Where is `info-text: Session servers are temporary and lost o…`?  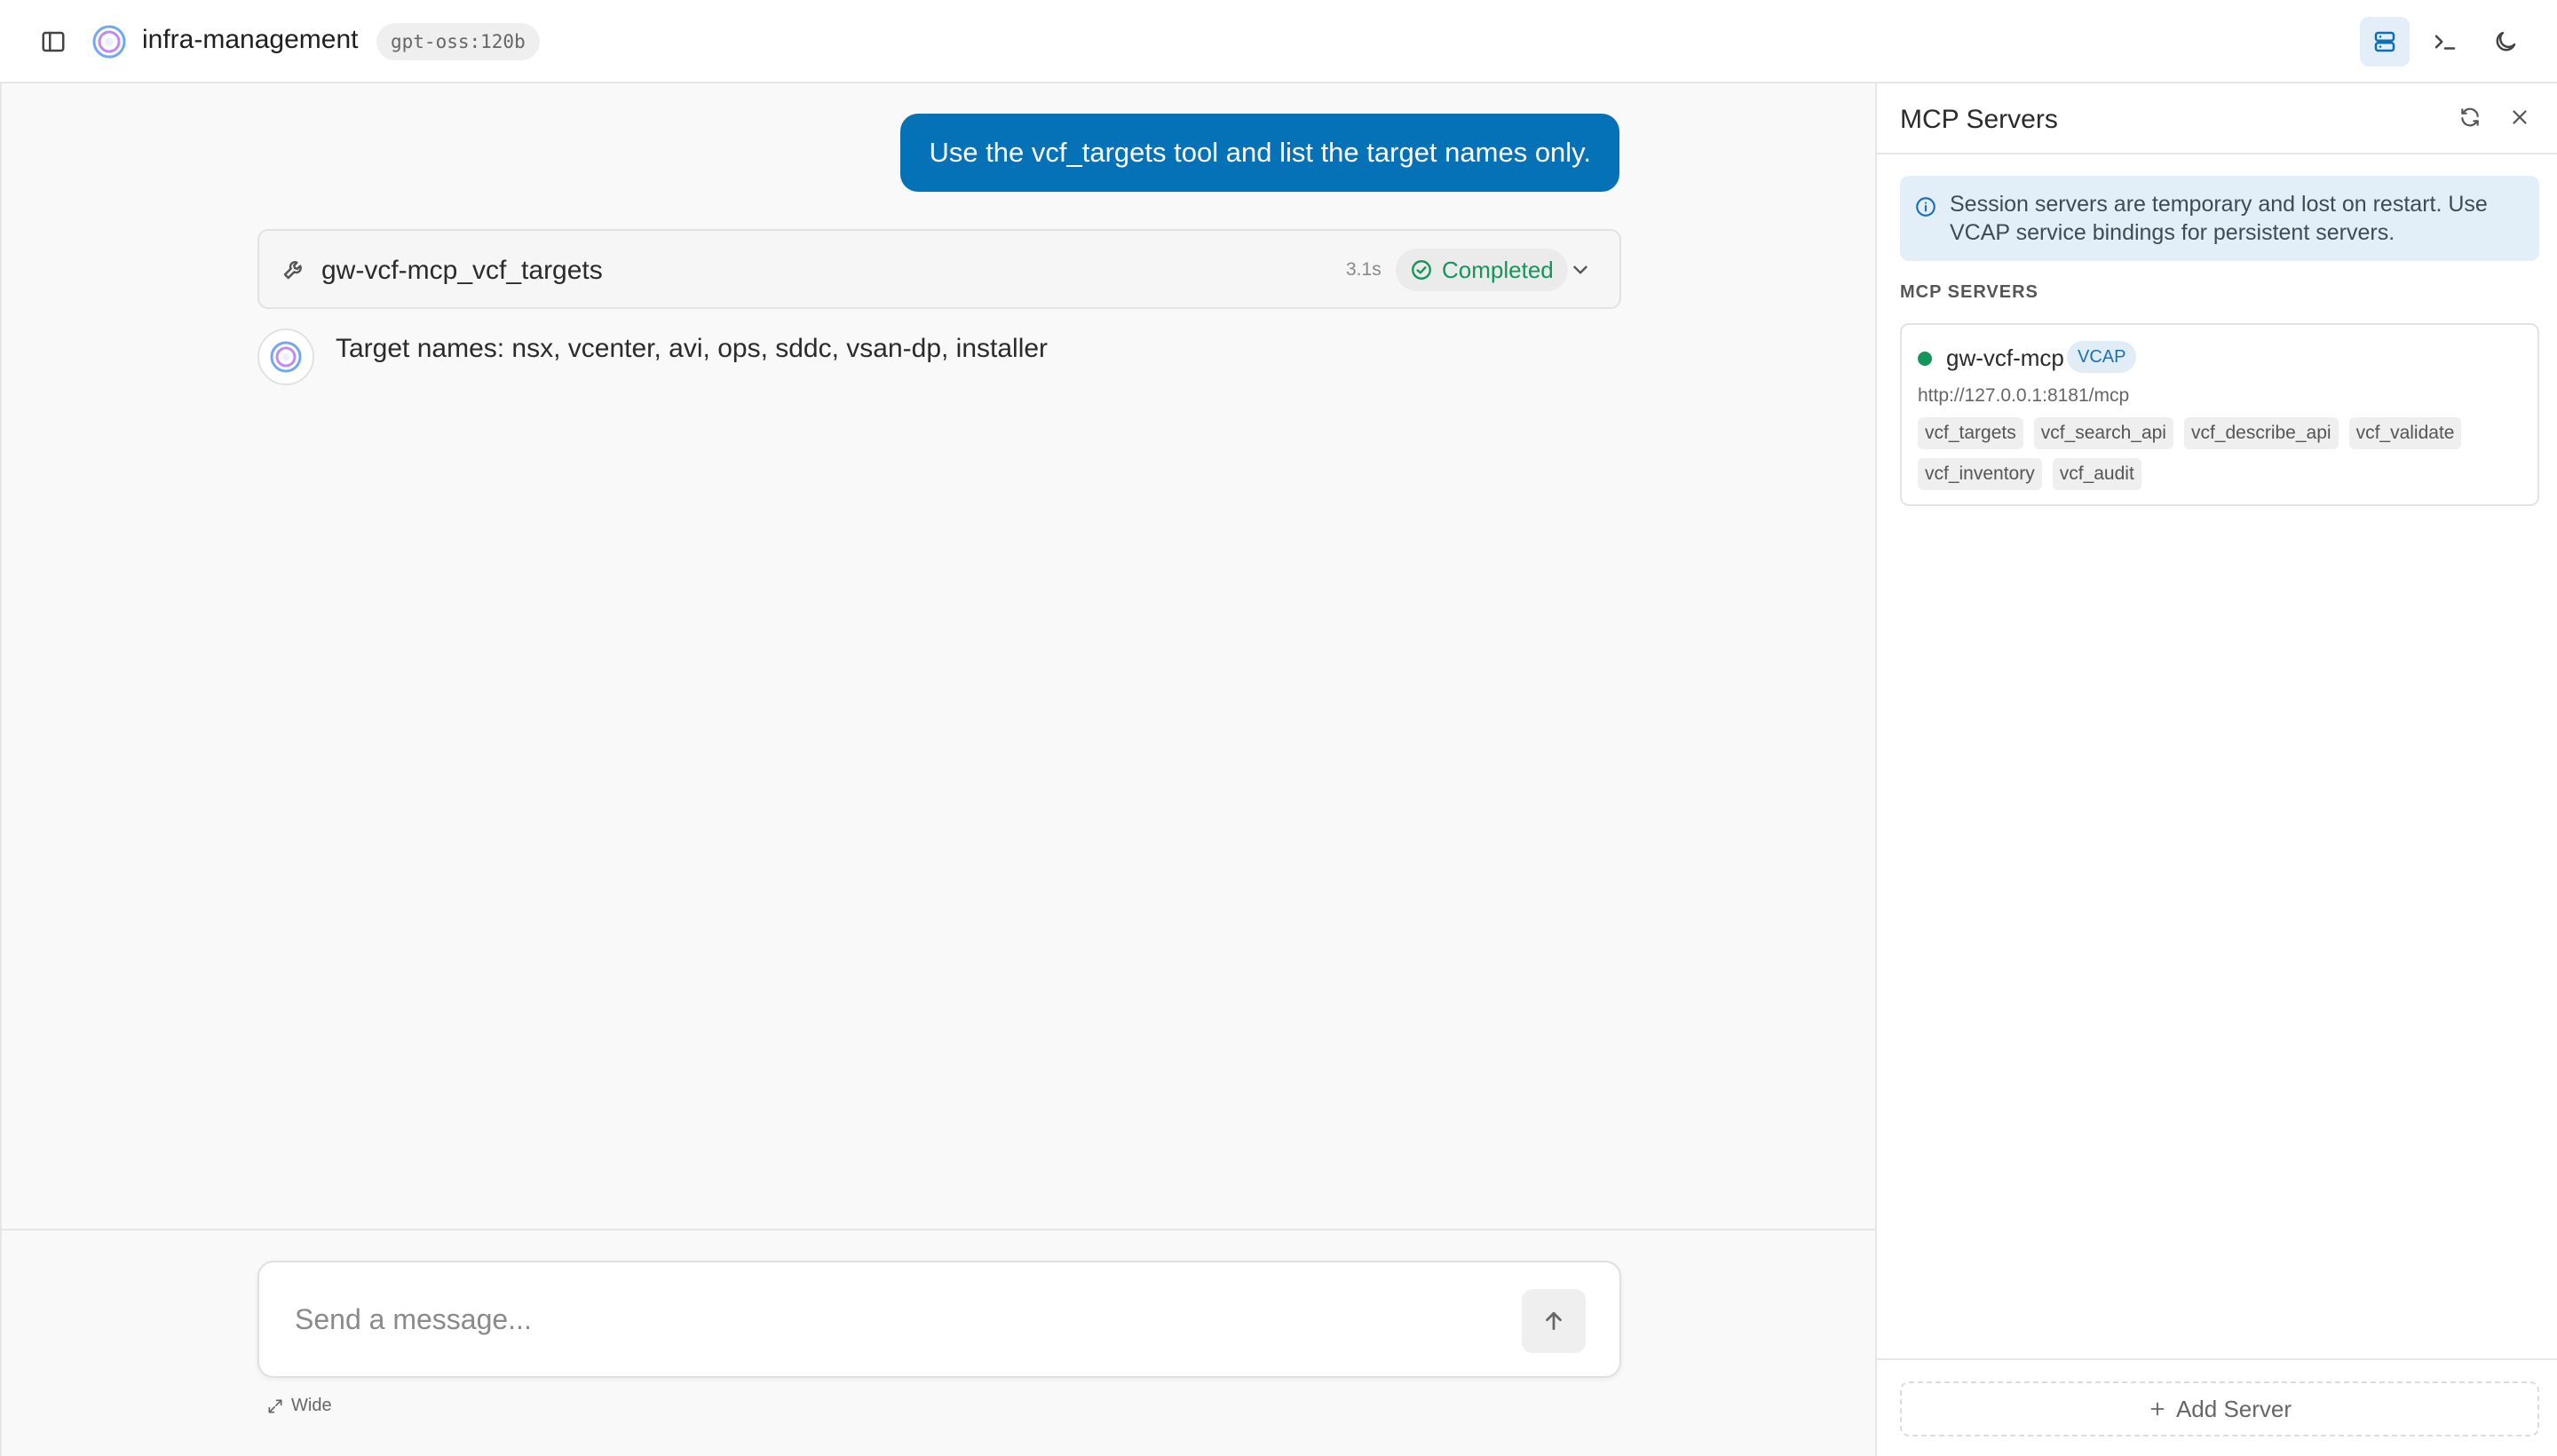 info-text: Session servers are temporary and lost o… is located at coordinates (2219, 218).